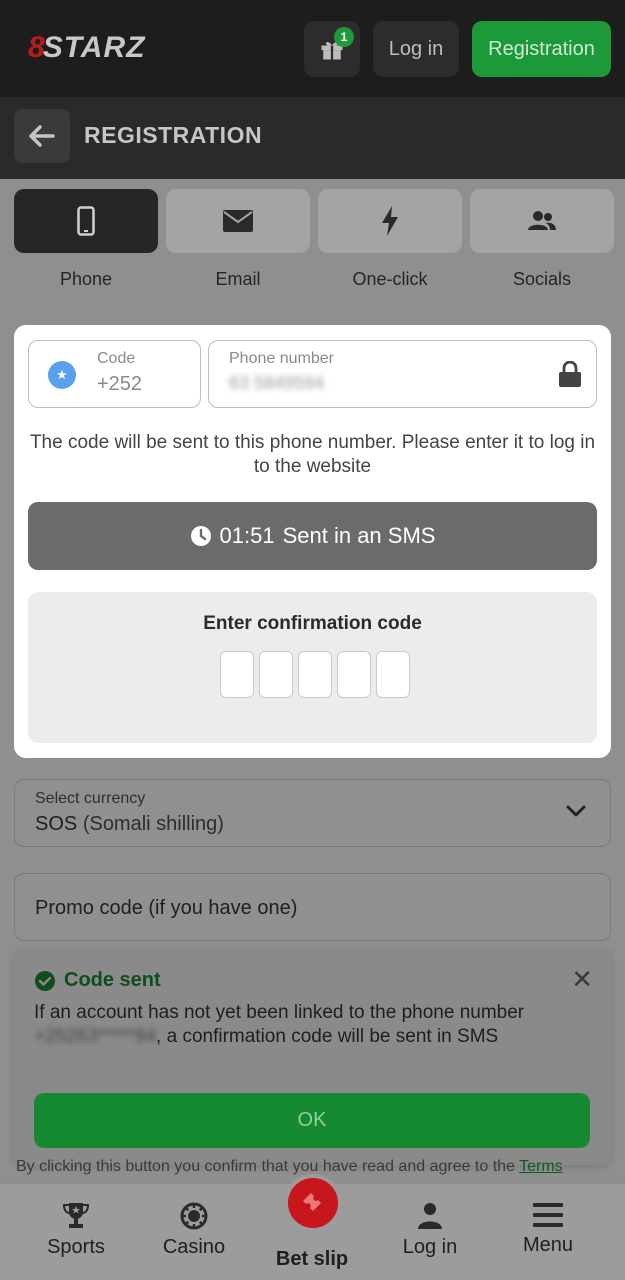  I want to click on toast-title: Code sent, so click(97, 980).